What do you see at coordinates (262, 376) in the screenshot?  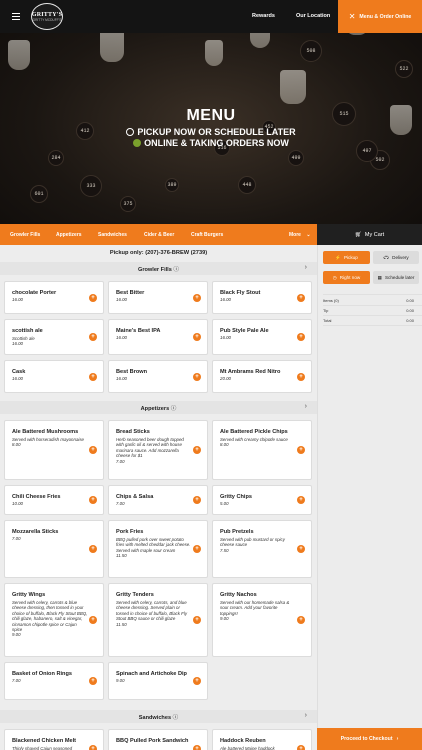 I see `menu-item-card: Mt Ambrams Red Nitro 20.00 +` at bounding box center [262, 376].